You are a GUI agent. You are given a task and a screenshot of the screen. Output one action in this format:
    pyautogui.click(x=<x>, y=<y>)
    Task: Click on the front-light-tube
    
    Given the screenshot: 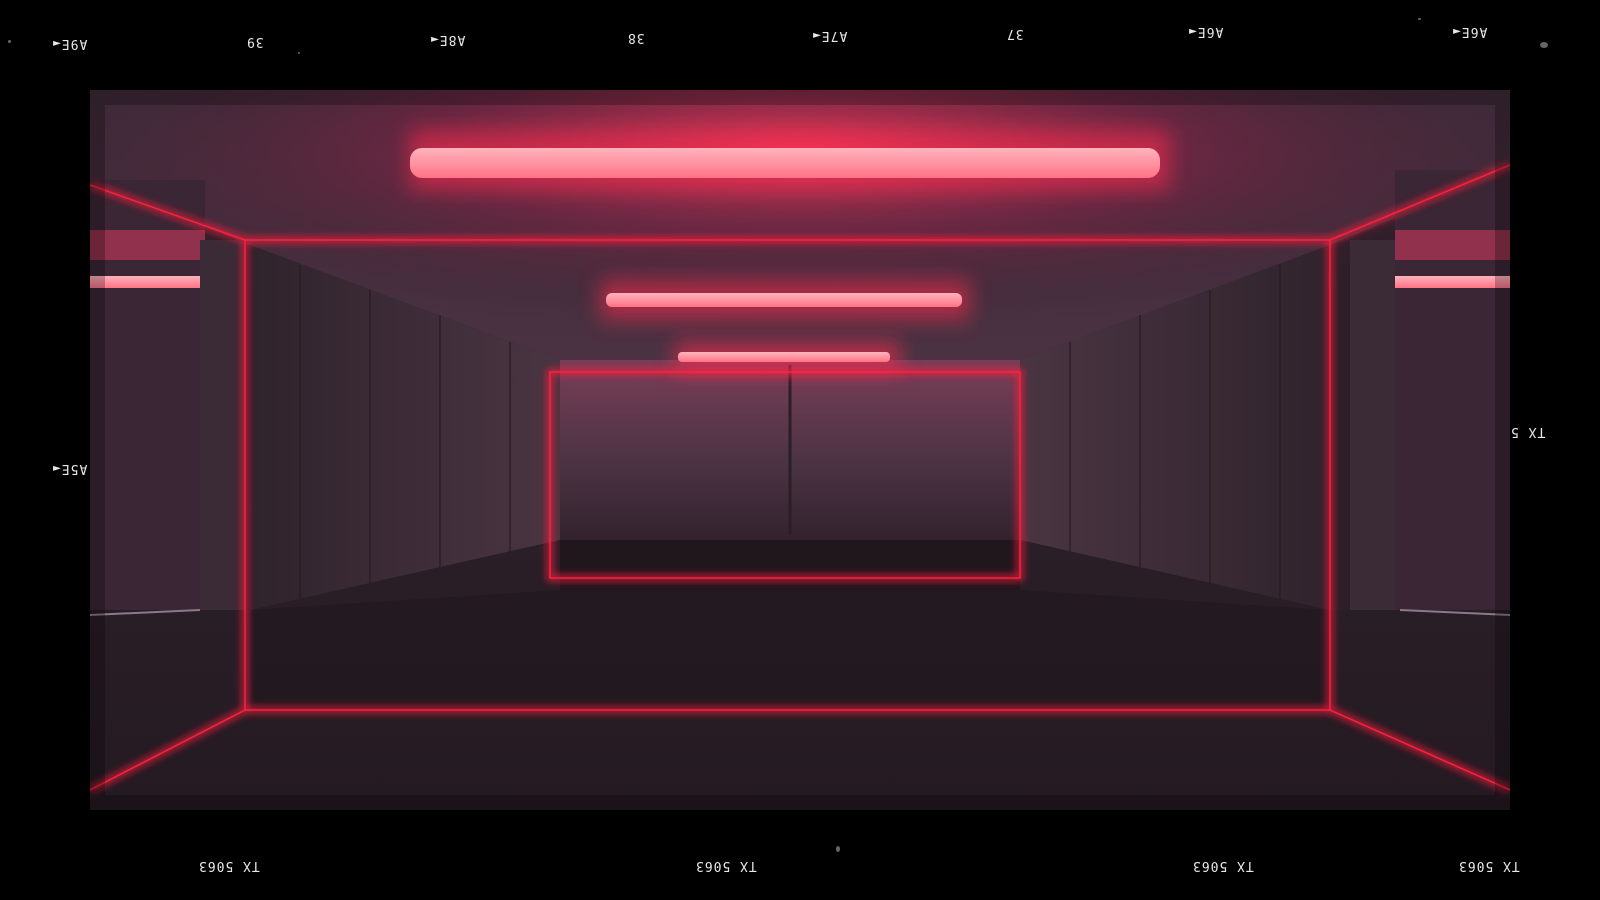 What is the action you would take?
    pyautogui.click(x=785, y=163)
    